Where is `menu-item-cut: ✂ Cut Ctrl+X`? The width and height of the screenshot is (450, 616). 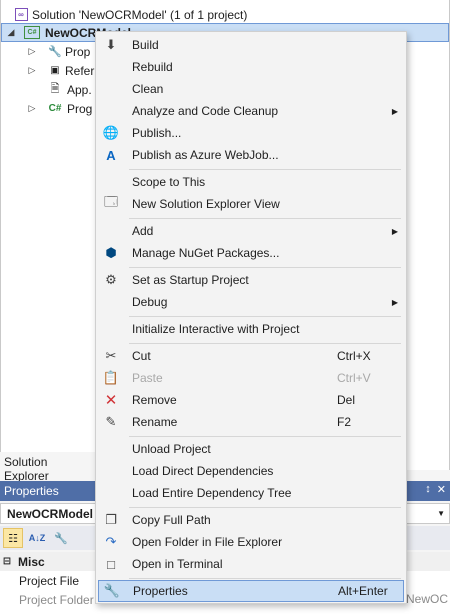
menu-item-cut: ✂ Cut Ctrl+X is located at coordinates (251, 356).